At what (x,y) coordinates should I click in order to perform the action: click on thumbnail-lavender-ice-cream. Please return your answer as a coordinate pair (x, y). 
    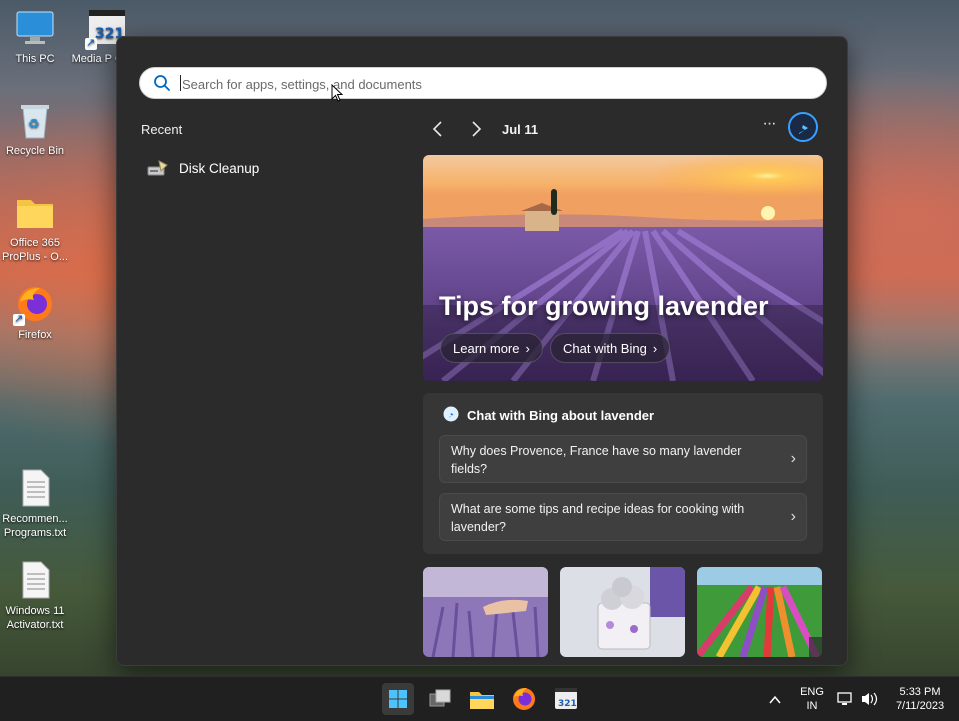
    Looking at the image, I should click on (622, 612).